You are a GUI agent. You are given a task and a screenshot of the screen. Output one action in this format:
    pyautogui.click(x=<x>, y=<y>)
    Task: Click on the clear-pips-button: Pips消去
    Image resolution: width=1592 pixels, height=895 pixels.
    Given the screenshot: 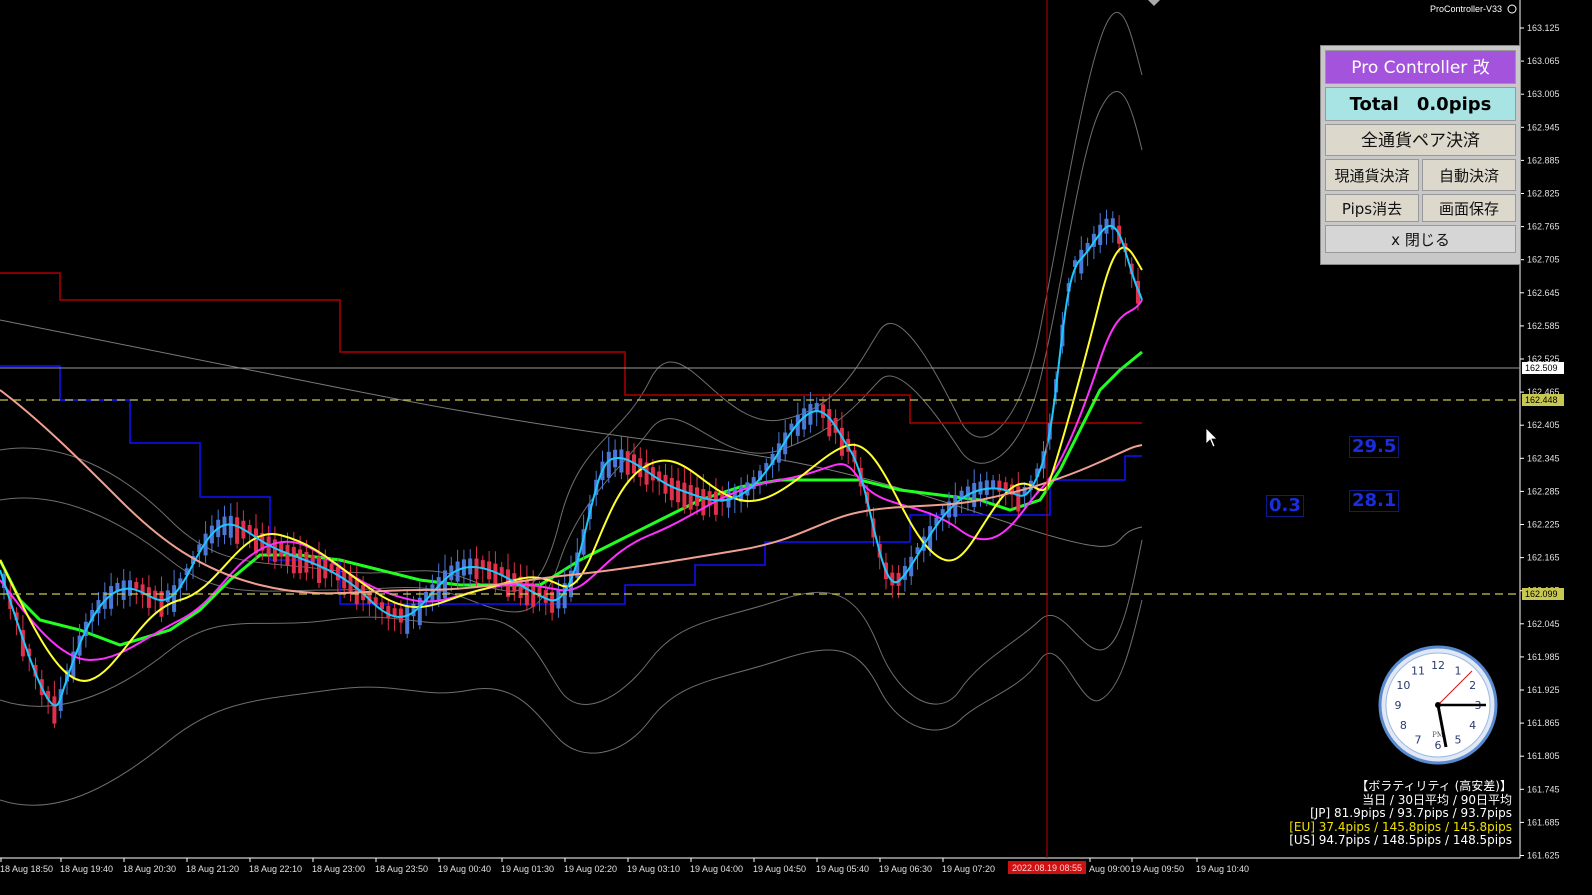 What is the action you would take?
    pyautogui.click(x=1372, y=208)
    